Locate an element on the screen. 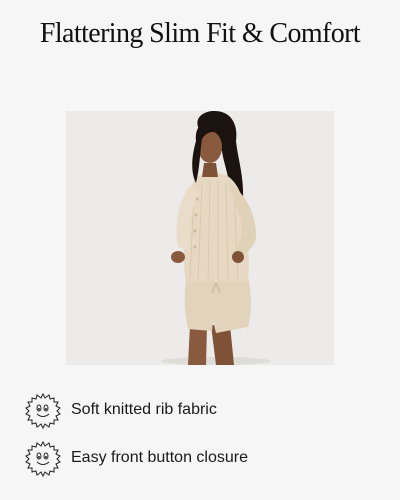 The height and width of the screenshot is (500, 400). feature-label: Easy front button closure is located at coordinates (159, 457).